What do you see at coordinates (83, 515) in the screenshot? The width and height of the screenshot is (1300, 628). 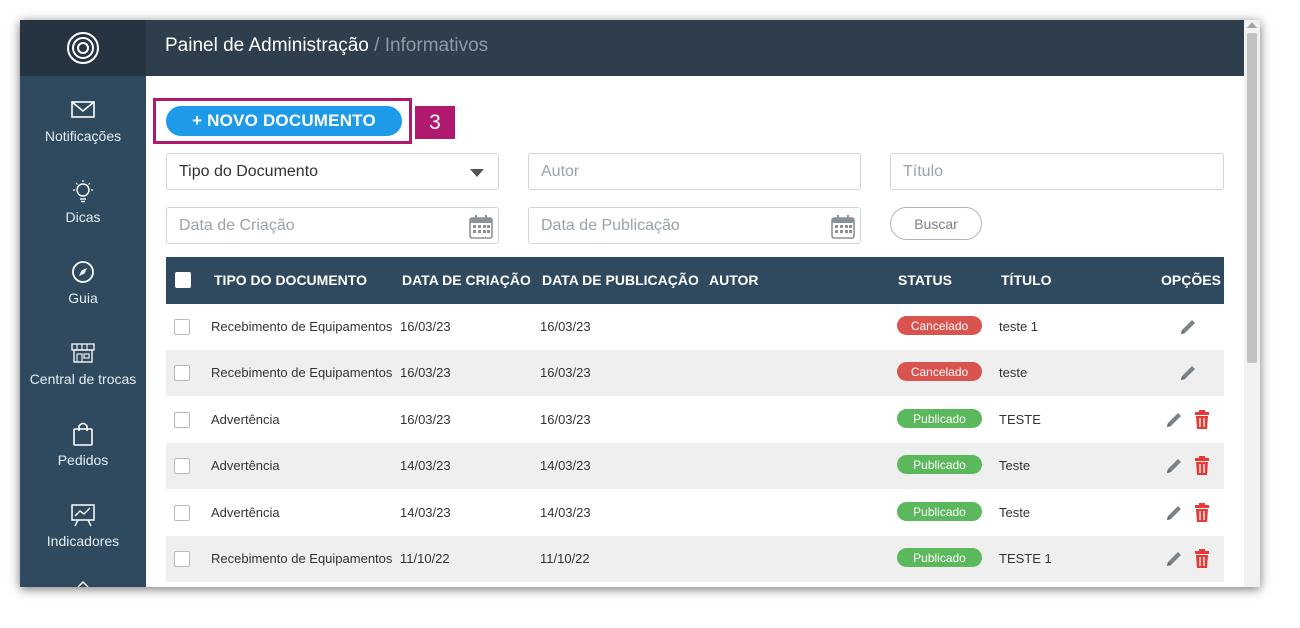 I see `chart-board-icon` at bounding box center [83, 515].